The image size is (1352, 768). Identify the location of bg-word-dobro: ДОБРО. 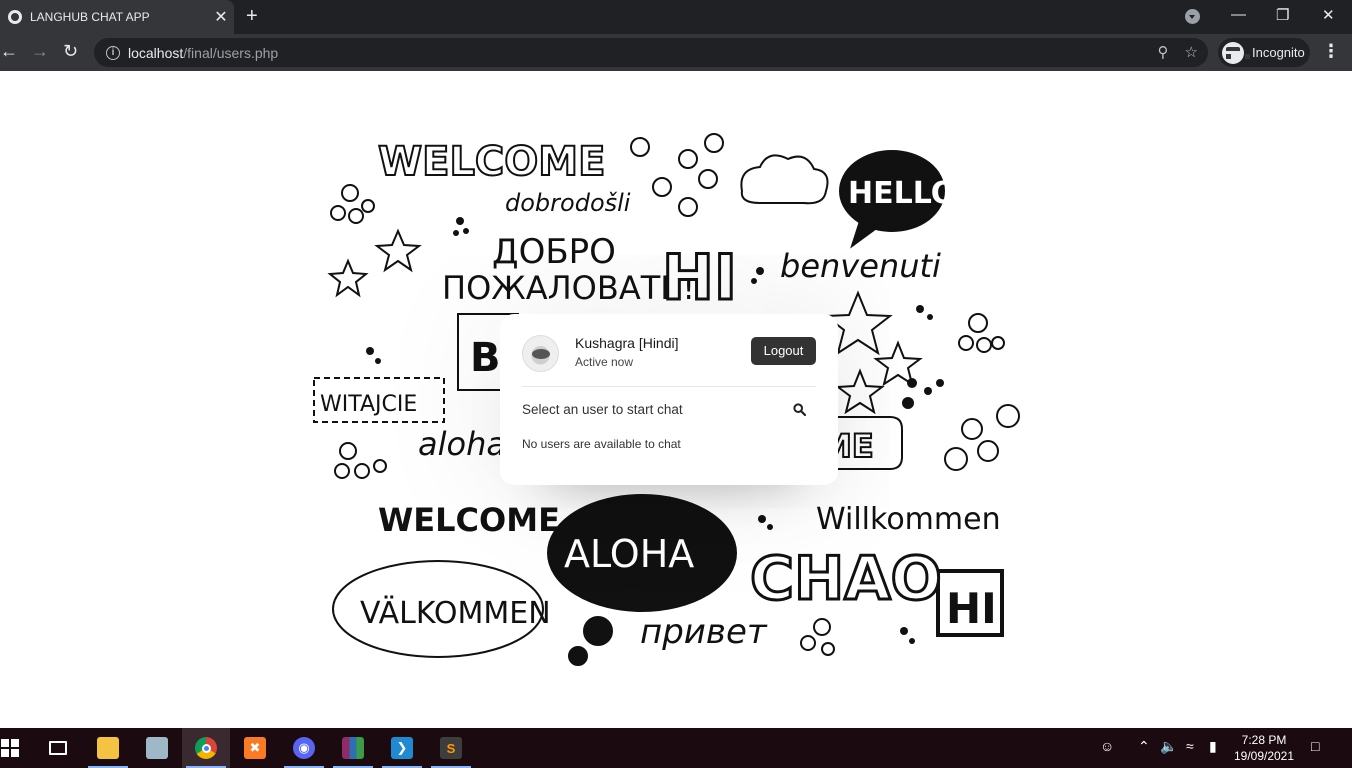
(554, 252).